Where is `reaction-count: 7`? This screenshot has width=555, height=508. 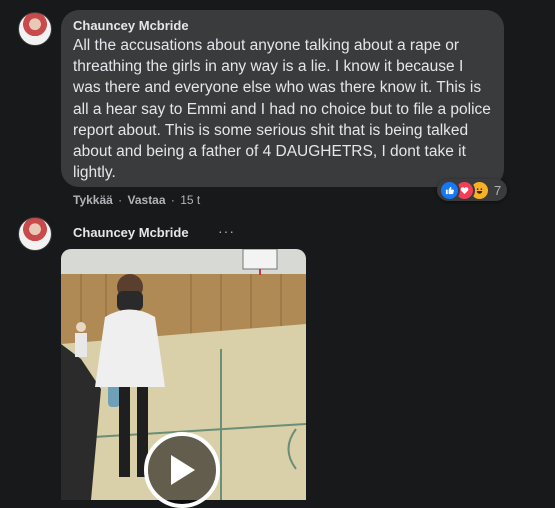 reaction-count: 7 is located at coordinates (498, 190).